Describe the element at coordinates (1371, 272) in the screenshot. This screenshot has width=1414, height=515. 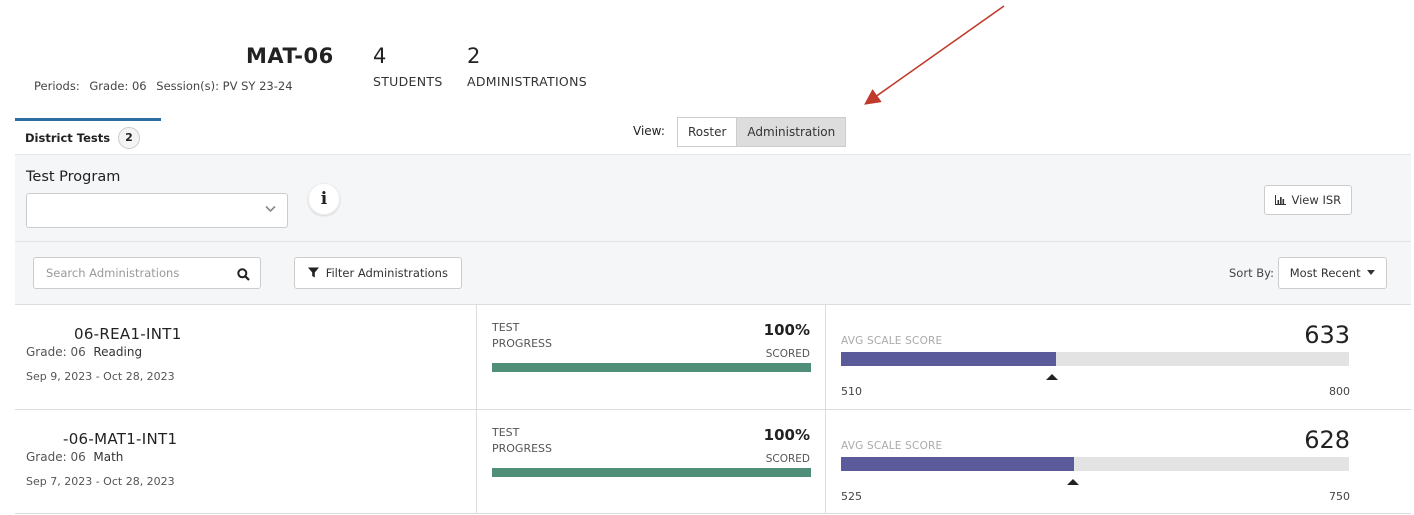
I see `caret-down-icon` at that location.